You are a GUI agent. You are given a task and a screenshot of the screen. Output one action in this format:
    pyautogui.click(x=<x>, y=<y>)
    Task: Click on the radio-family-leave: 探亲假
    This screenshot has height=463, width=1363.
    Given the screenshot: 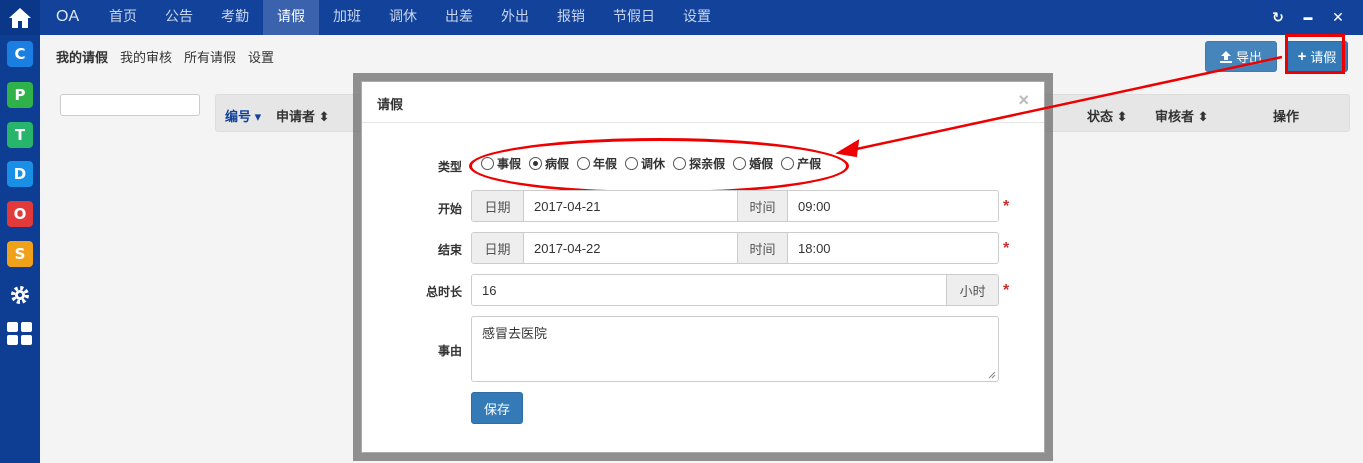 What is the action you would take?
    pyautogui.click(x=699, y=163)
    